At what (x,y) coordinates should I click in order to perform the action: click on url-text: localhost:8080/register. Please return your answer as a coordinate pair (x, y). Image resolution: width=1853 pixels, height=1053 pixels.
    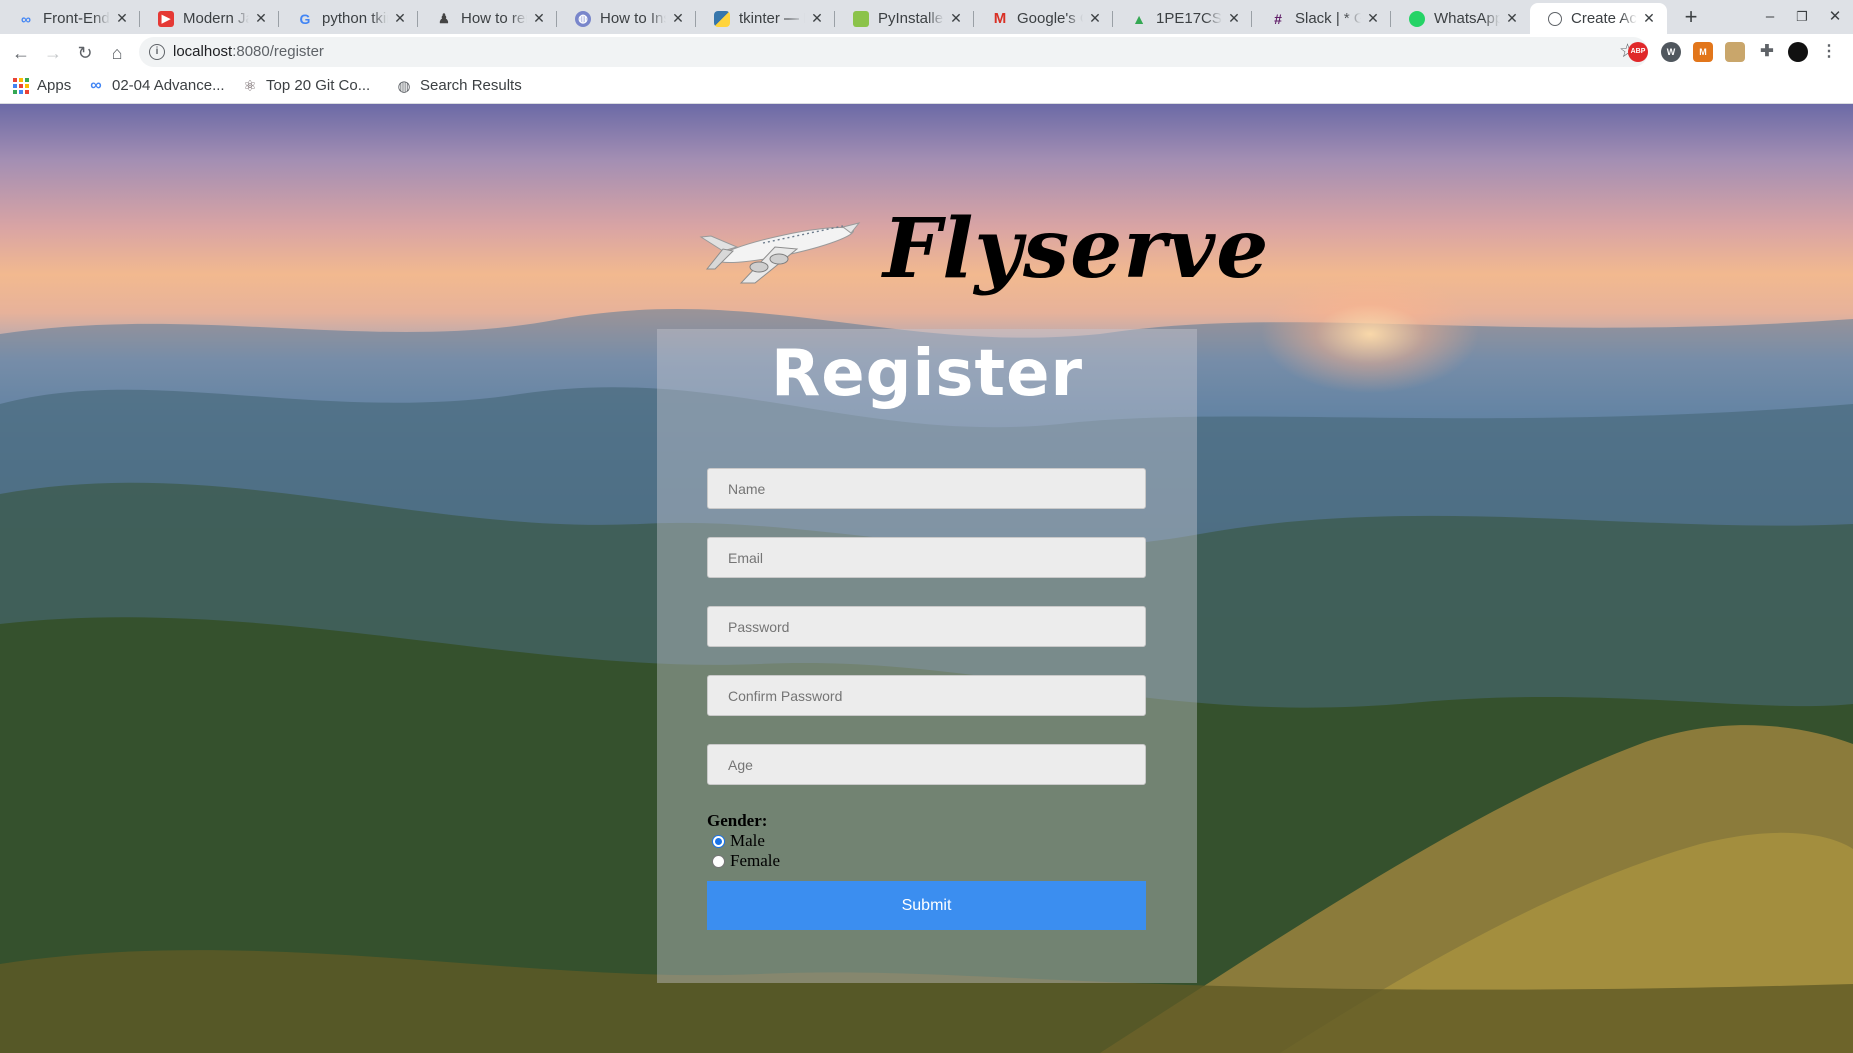
    Looking at the image, I should click on (248, 51).